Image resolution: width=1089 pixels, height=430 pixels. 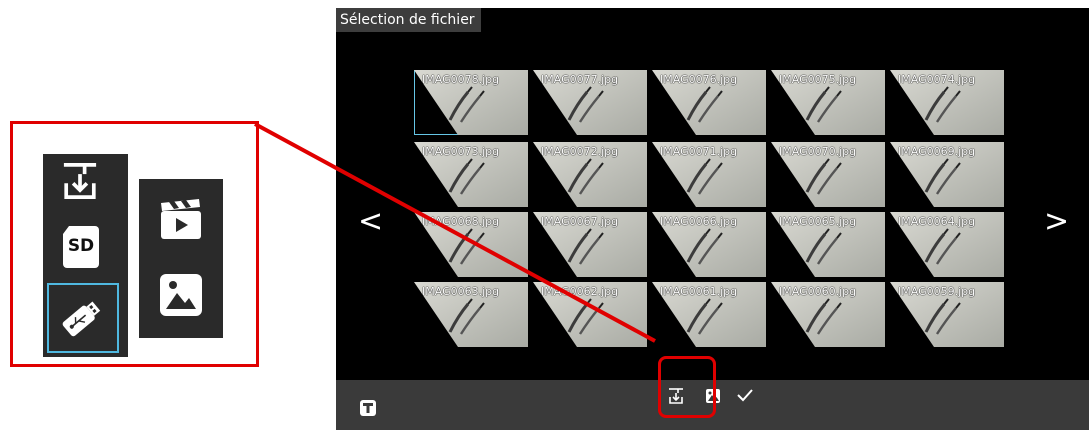 I want to click on file-name-label: IMAG0059.jpg, so click(x=937, y=291).